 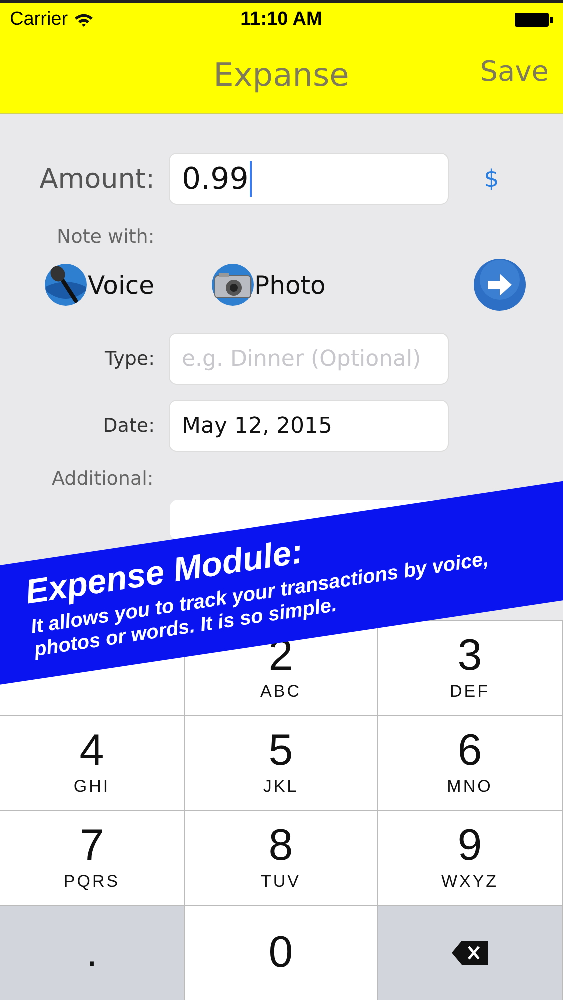 I want to click on status-time: 11:10 AM, so click(x=281, y=20).